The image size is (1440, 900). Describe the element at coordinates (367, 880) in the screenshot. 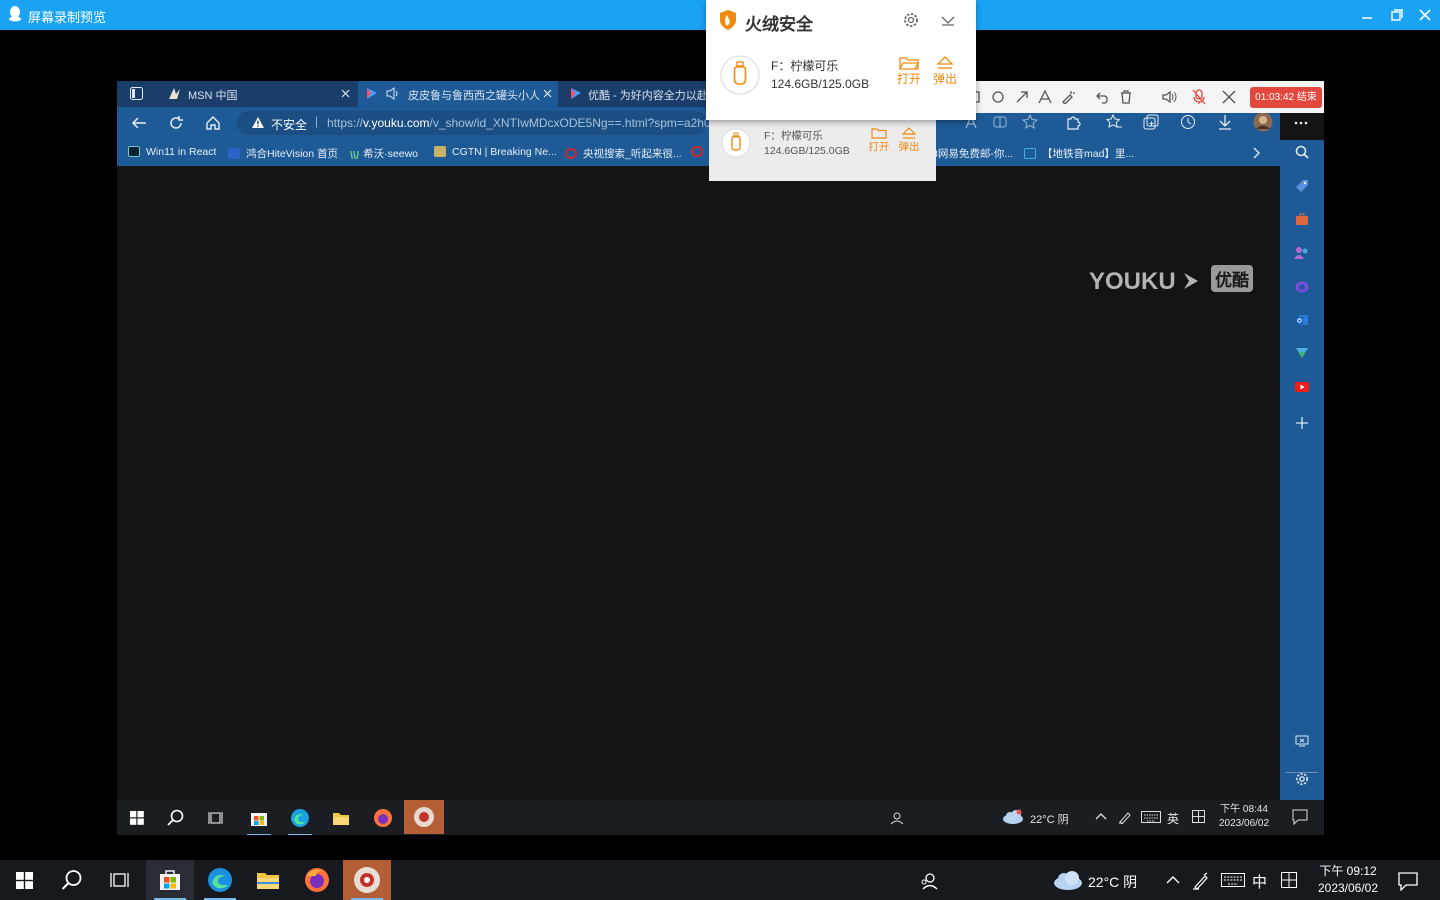

I see `recorder-app-icon` at that location.